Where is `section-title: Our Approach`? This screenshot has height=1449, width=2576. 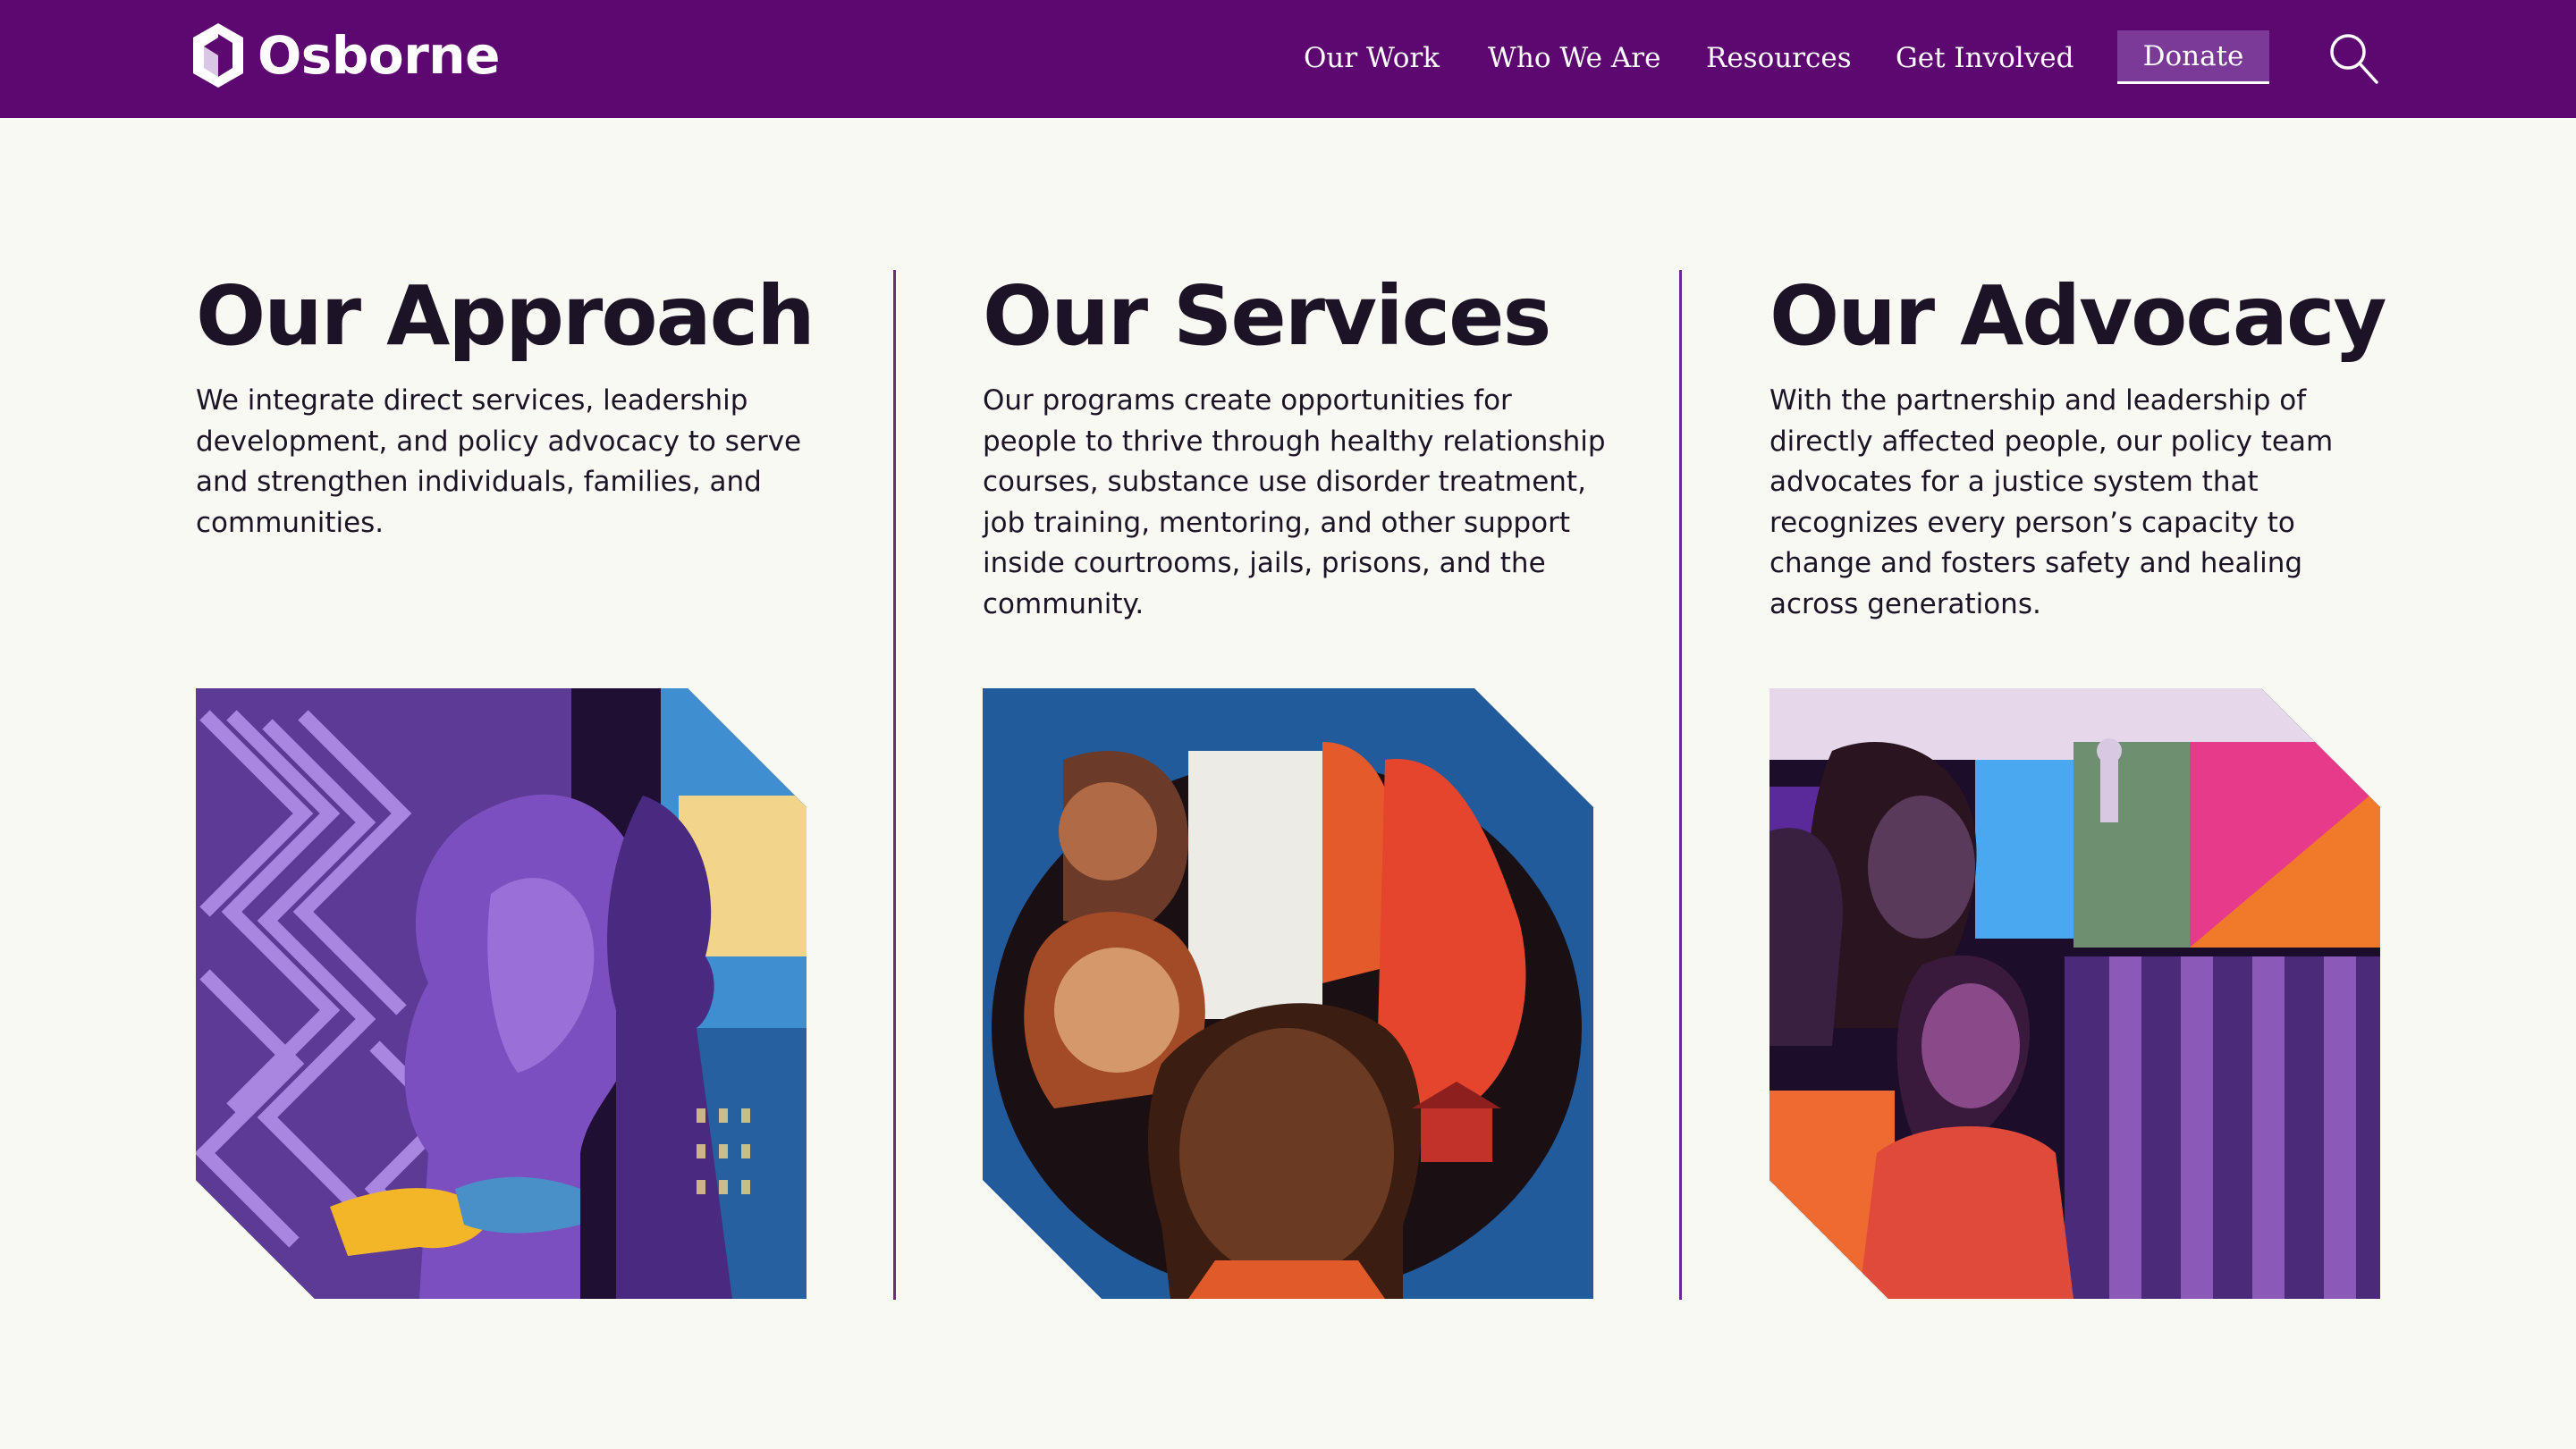 section-title: Our Approach is located at coordinates (505, 316).